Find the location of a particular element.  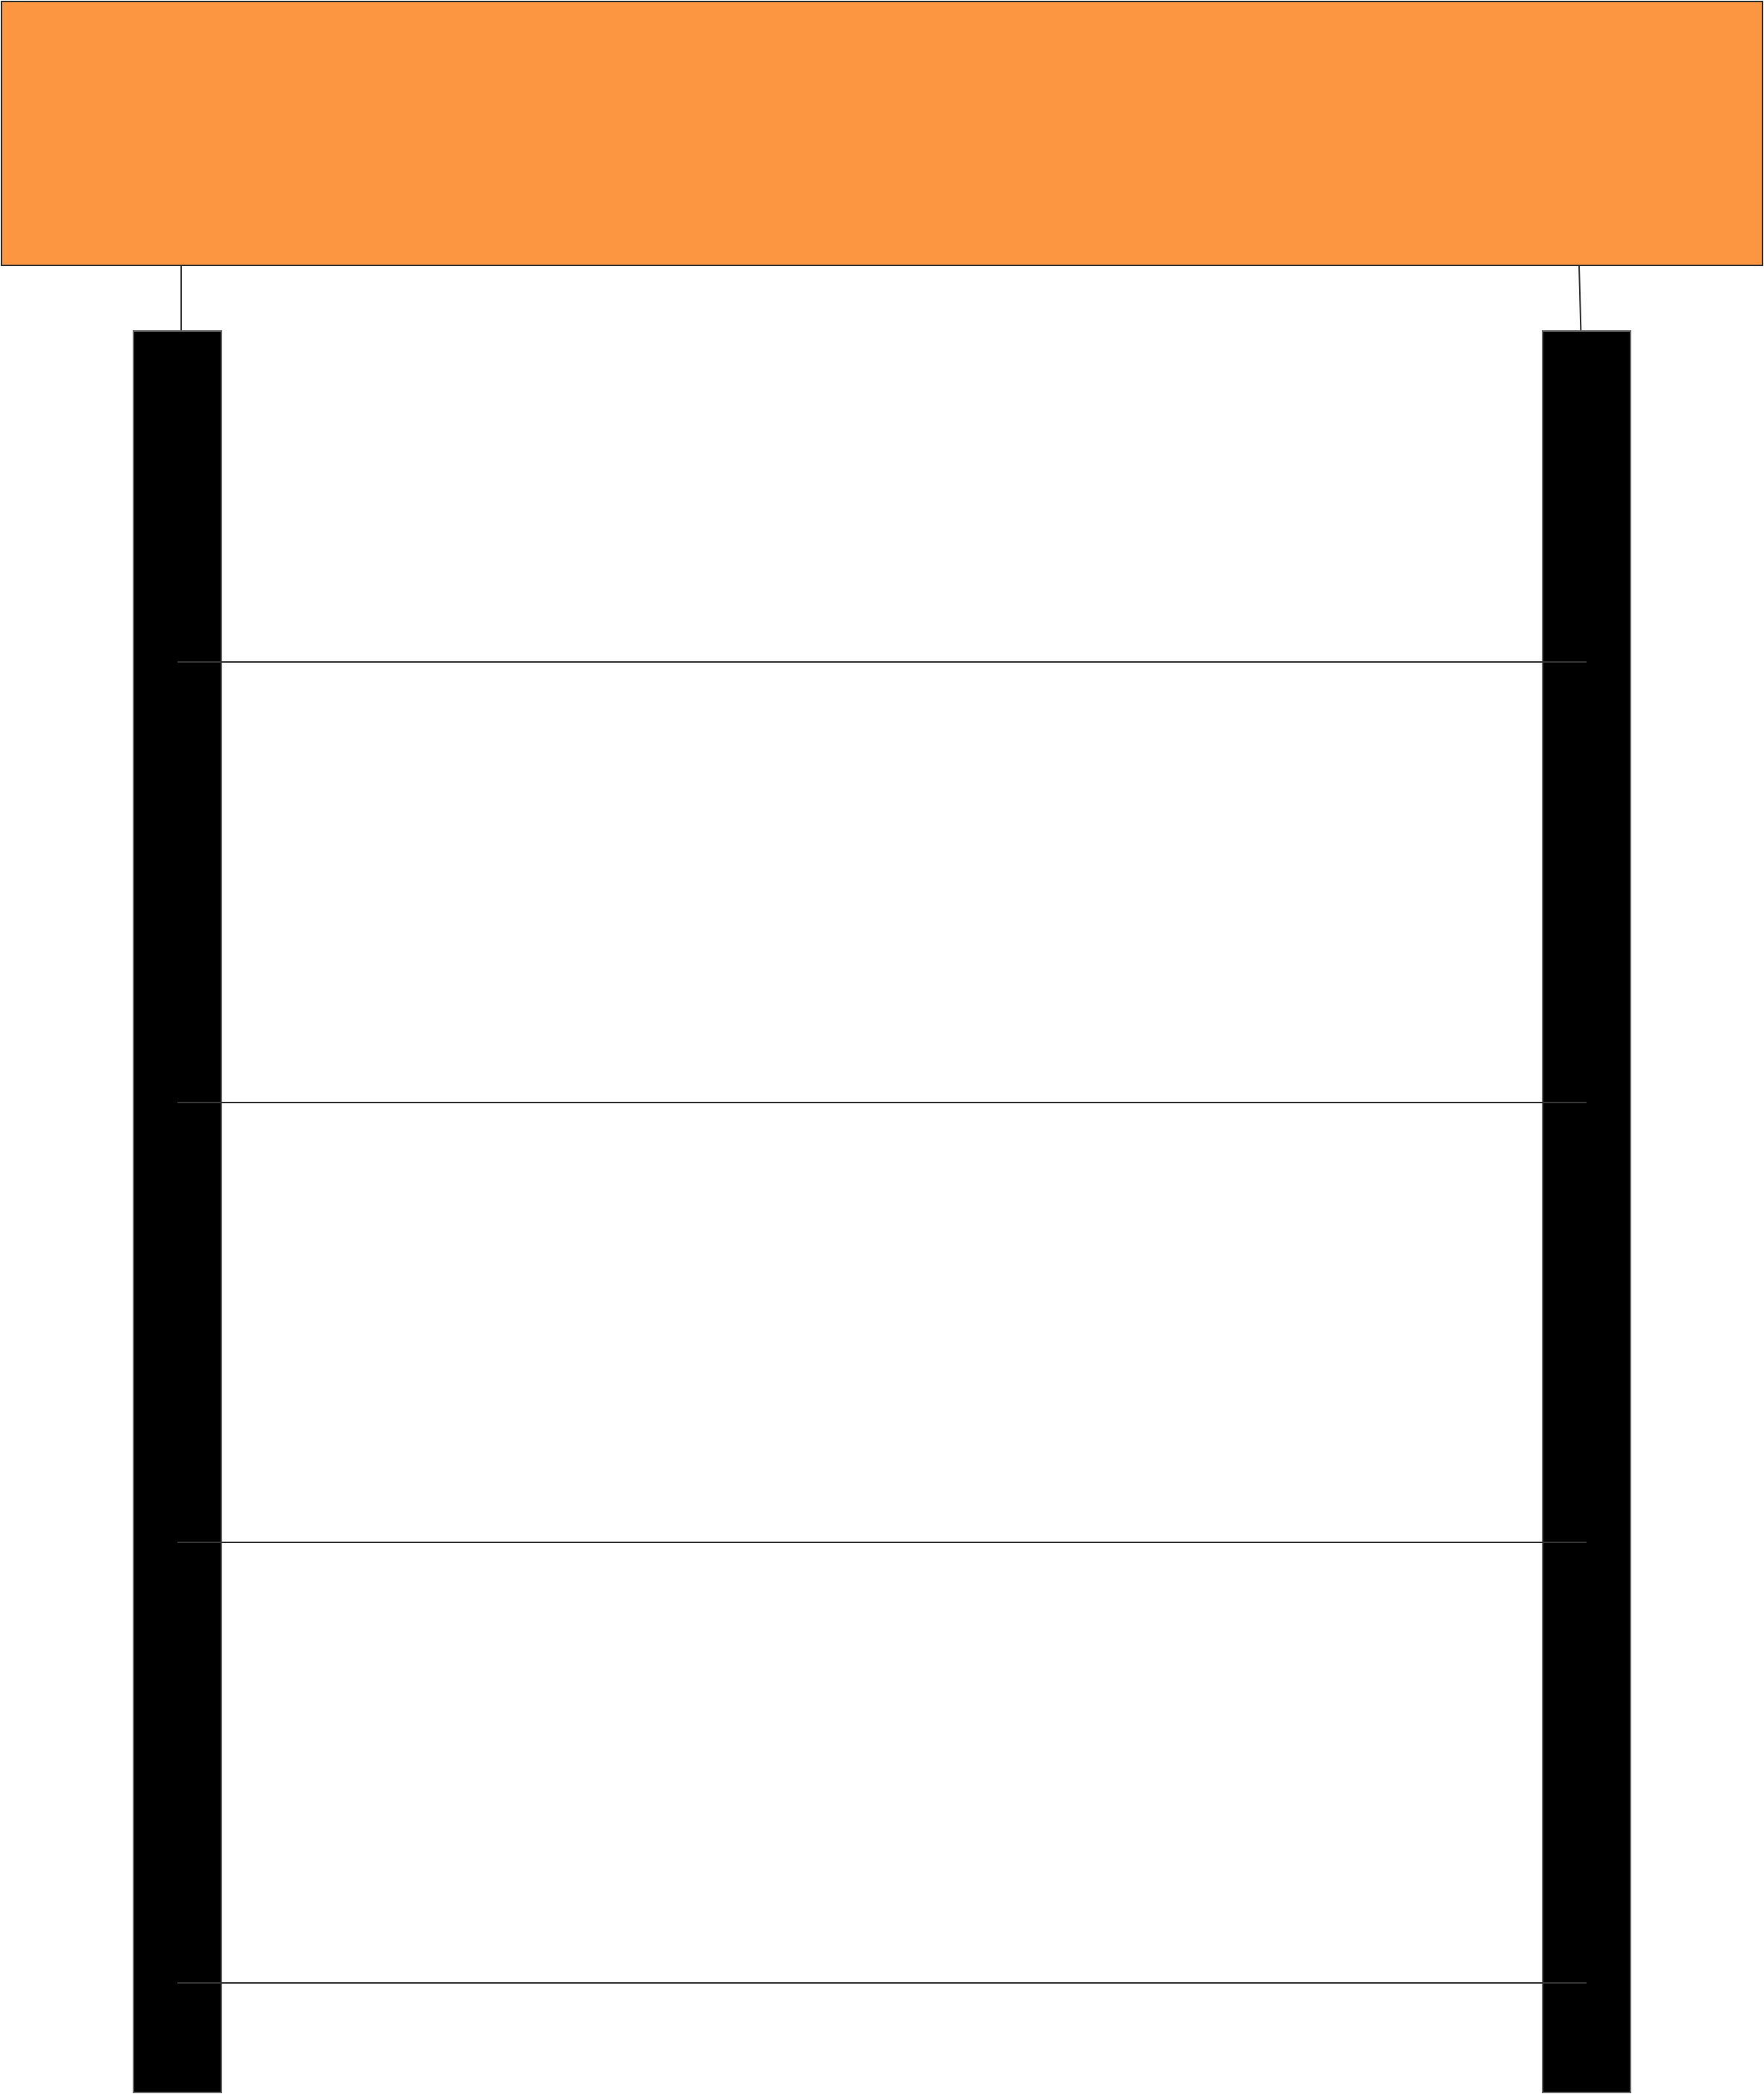

lifeline-left is located at coordinates (177, 1211).